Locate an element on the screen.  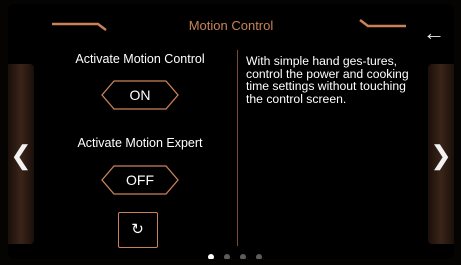
back-button: ← is located at coordinates (434, 34).